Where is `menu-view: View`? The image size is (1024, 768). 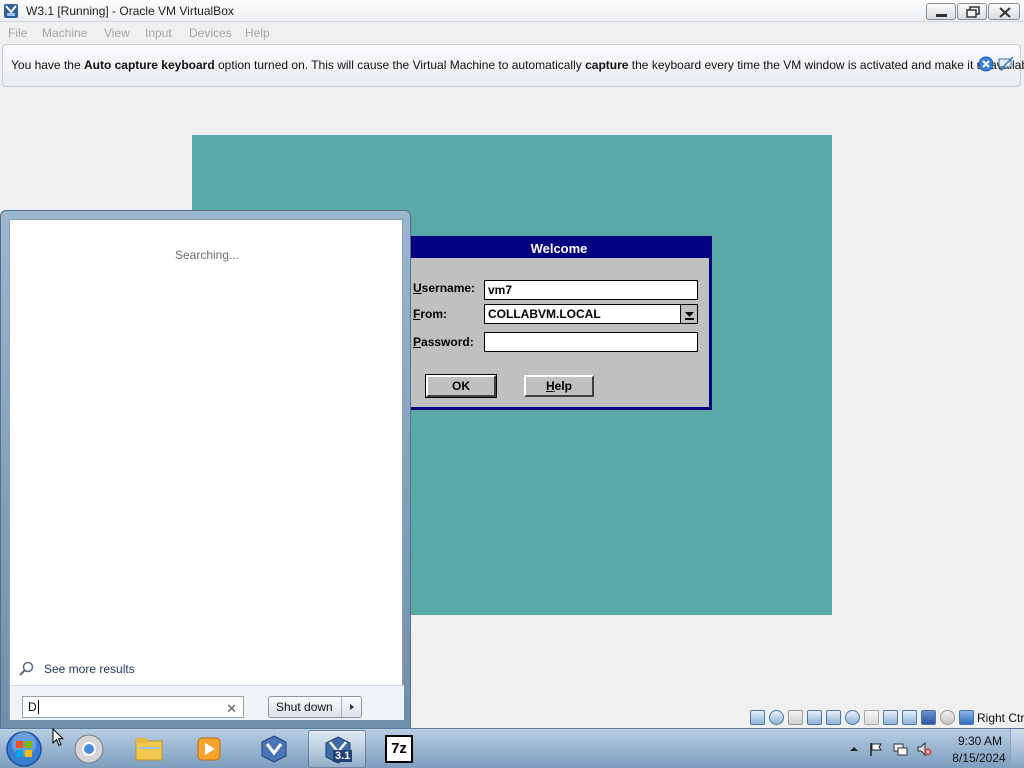 menu-view: View is located at coordinates (117, 33).